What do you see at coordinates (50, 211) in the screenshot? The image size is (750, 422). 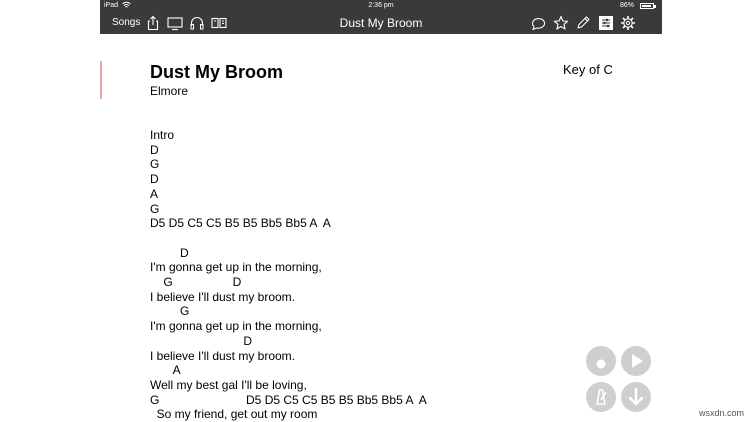 I see `left-margin` at bounding box center [50, 211].